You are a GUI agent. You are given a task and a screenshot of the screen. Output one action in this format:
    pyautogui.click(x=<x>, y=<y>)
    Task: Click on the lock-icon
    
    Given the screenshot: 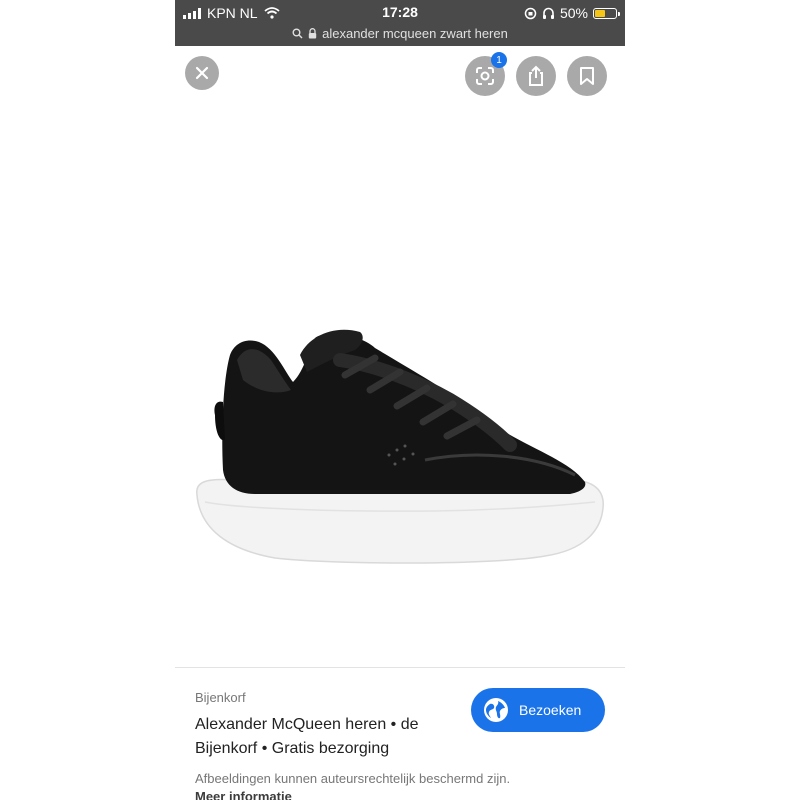 What is the action you would take?
    pyautogui.click(x=312, y=32)
    